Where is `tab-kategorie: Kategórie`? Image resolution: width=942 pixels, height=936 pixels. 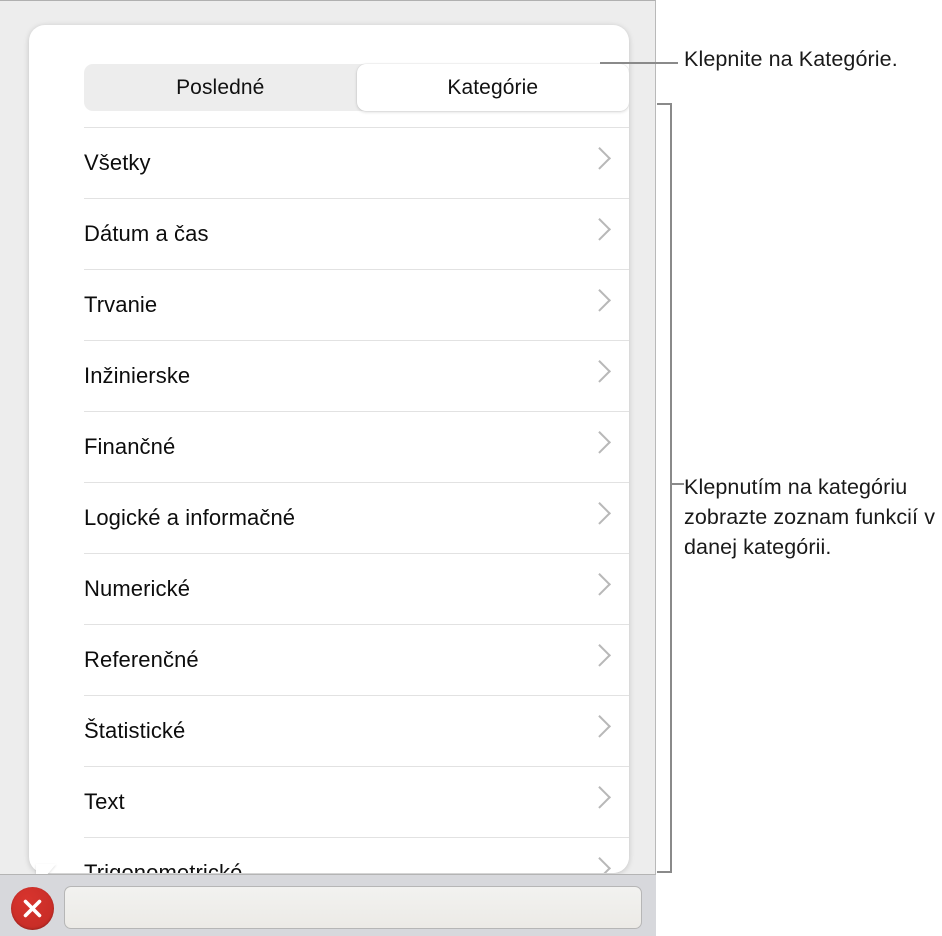
tab-kategorie: Kategórie is located at coordinates (492, 87).